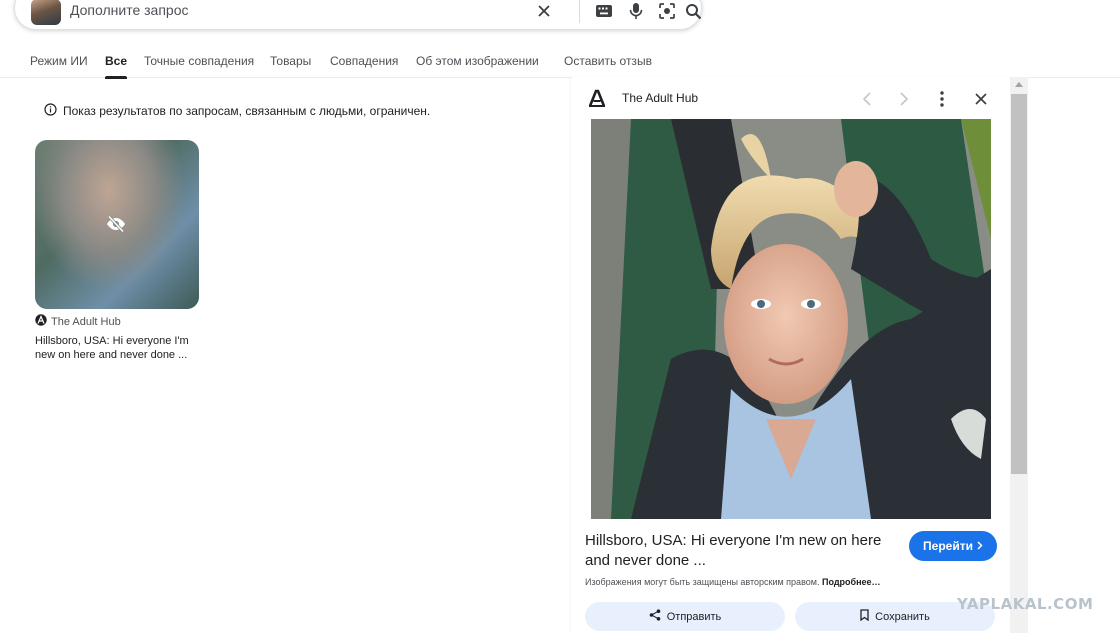 The height and width of the screenshot is (633, 1120). What do you see at coordinates (1019, 84) in the screenshot?
I see `scroll-up-arrow` at bounding box center [1019, 84].